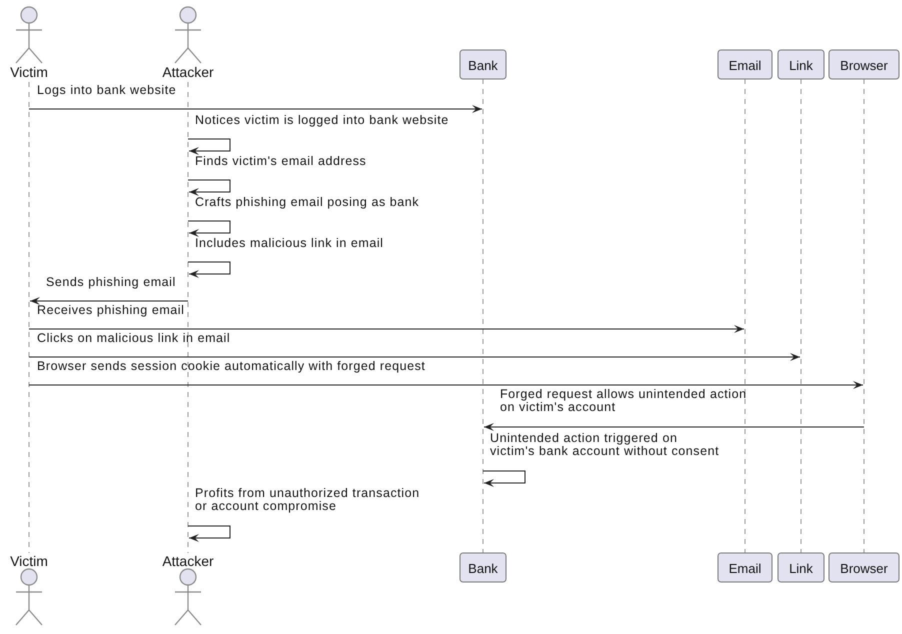 The image size is (902, 634). Describe the element at coordinates (307, 202) in the screenshot. I see `message-label: Crafts phishing email posing as bank` at that location.